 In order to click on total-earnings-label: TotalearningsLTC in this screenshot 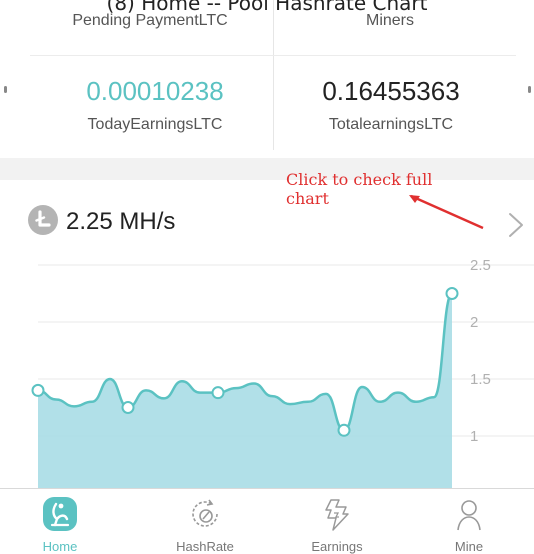, I will do `click(391, 124)`.